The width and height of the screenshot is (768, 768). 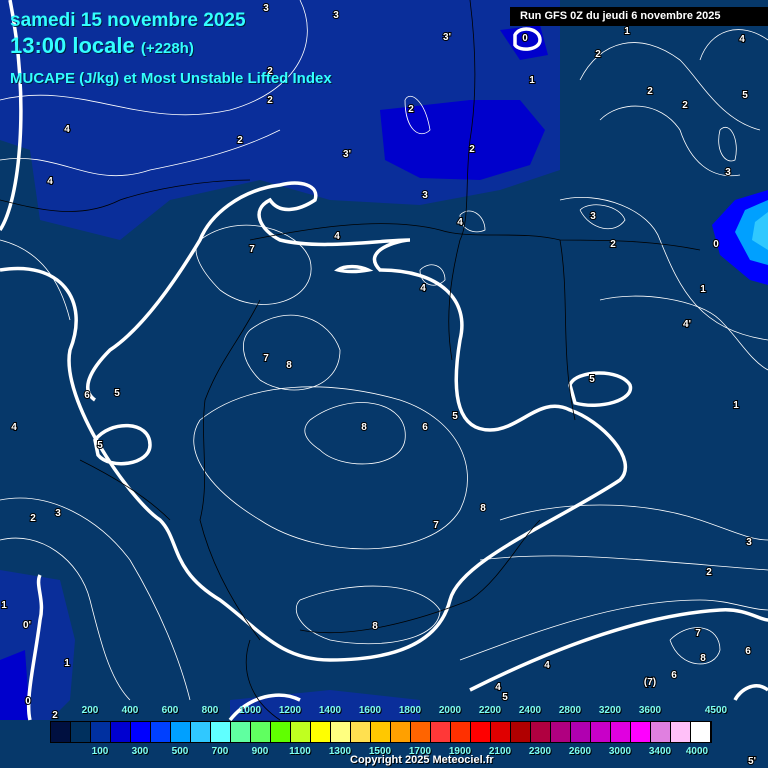 What do you see at coordinates (650, 710) in the screenshot?
I see `legend-label: 3600` at bounding box center [650, 710].